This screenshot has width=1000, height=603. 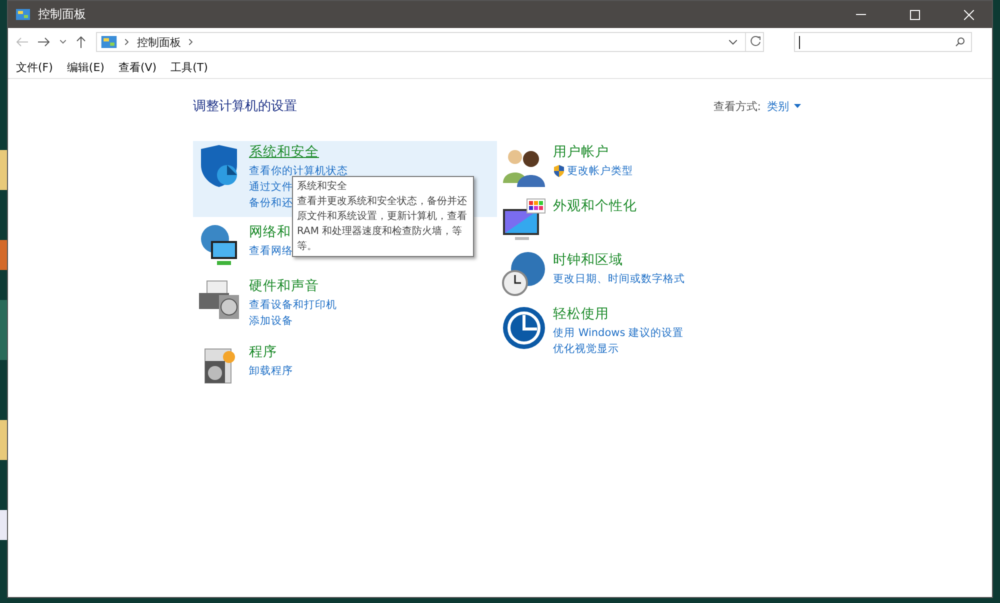 I want to click on forward-icon, so click(x=44, y=42).